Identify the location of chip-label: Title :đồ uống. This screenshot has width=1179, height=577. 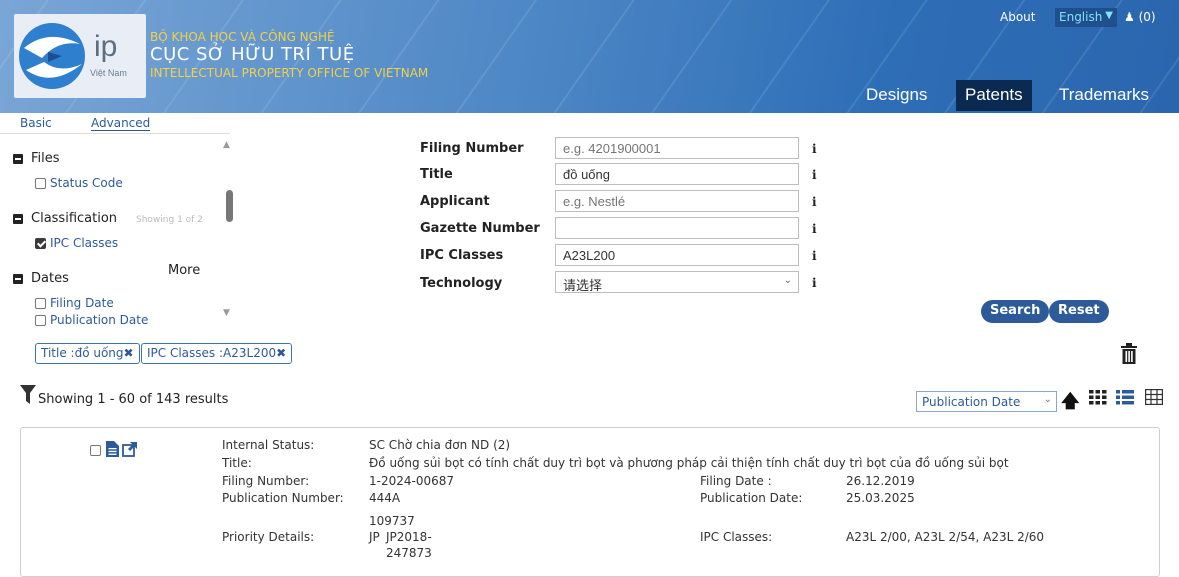
(82, 353).